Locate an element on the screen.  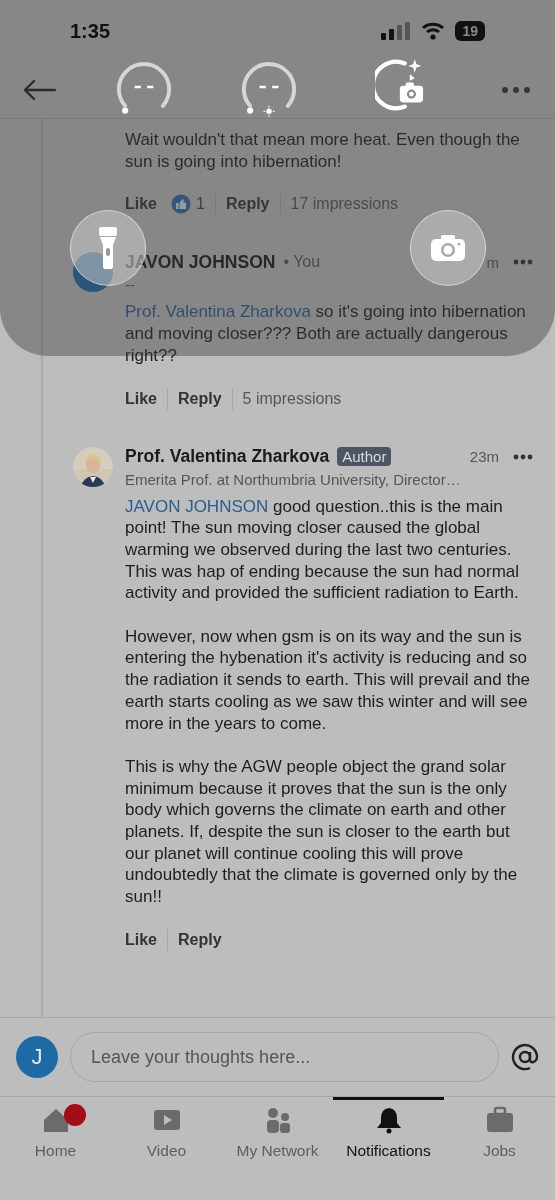
nav-tab: Video is located at coordinates (166, 1148).